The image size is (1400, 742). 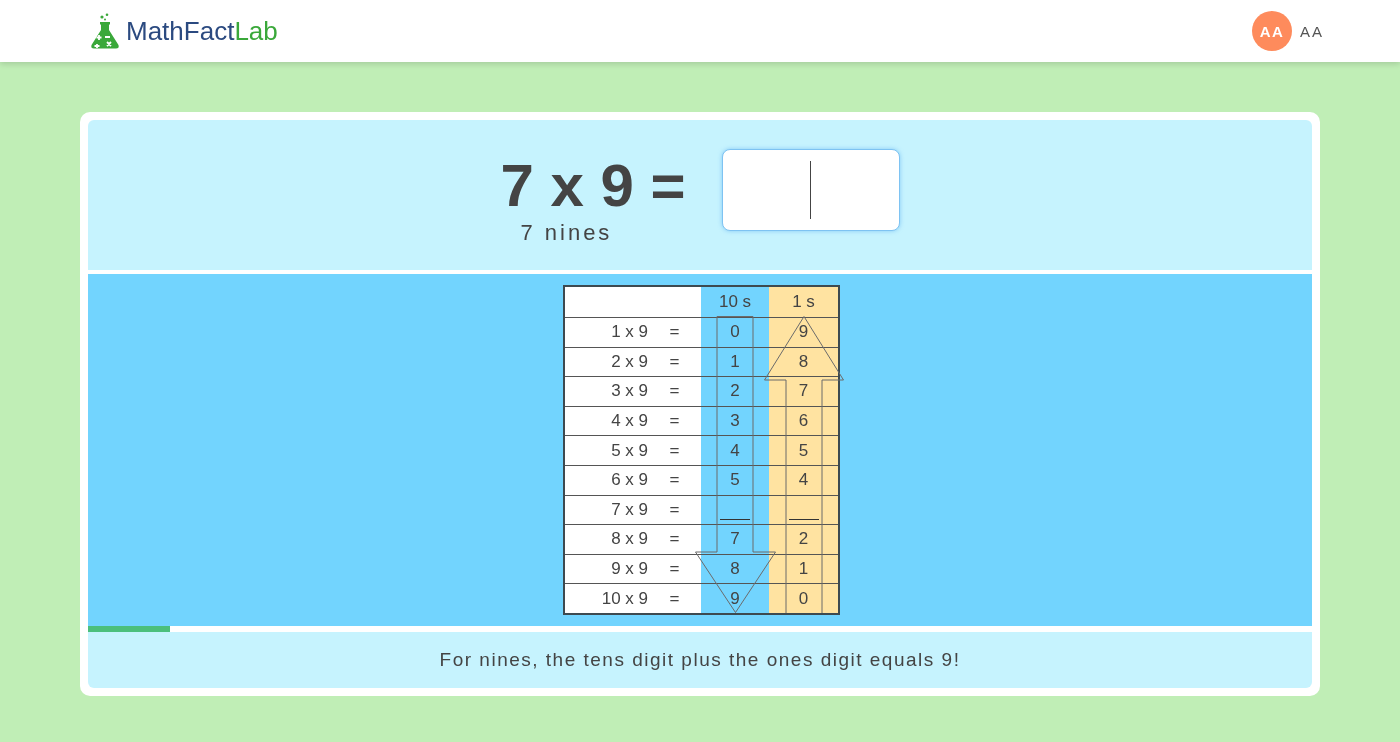 I want to click on row-label: 5 x 9, so click(x=629, y=450).